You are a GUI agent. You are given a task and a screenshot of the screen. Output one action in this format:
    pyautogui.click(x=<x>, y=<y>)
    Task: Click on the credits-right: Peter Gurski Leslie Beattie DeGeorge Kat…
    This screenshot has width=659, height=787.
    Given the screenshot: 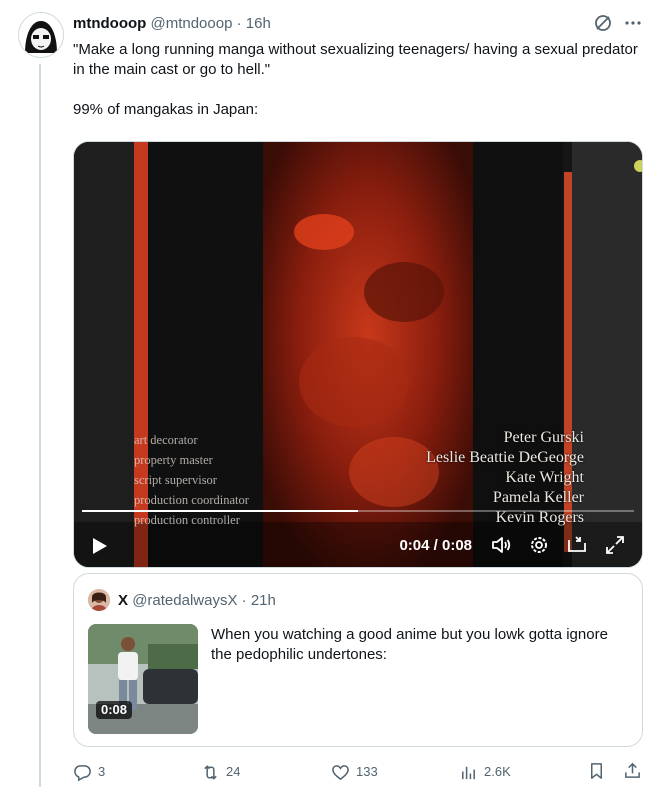 What is the action you would take?
    pyautogui.click(x=505, y=478)
    